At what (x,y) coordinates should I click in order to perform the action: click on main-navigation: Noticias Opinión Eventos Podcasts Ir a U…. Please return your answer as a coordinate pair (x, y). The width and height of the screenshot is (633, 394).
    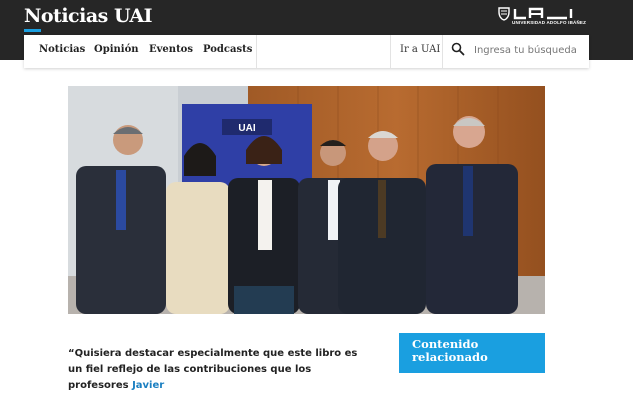
    Looking at the image, I should click on (306, 51).